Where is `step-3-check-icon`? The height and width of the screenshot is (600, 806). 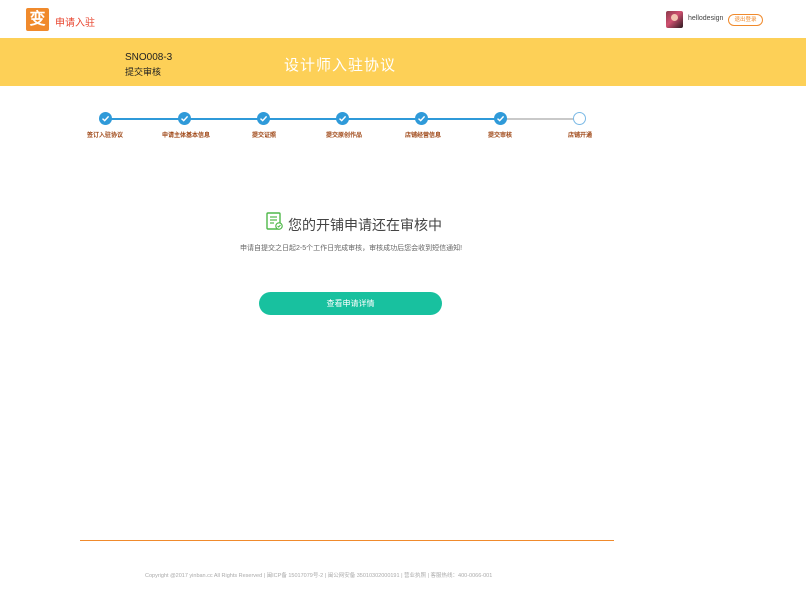
step-3-check-icon is located at coordinates (263, 118).